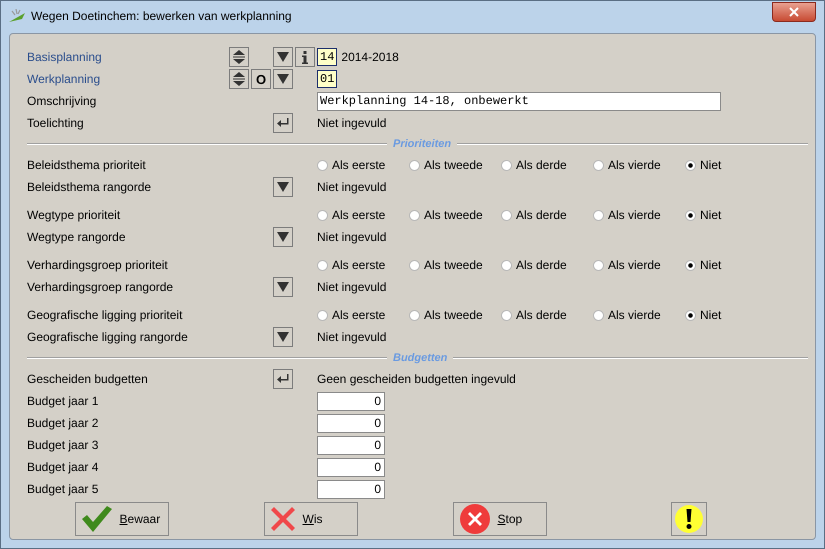 This screenshot has height=549, width=825. I want to click on section-legend: Prioriteiten, so click(422, 144).